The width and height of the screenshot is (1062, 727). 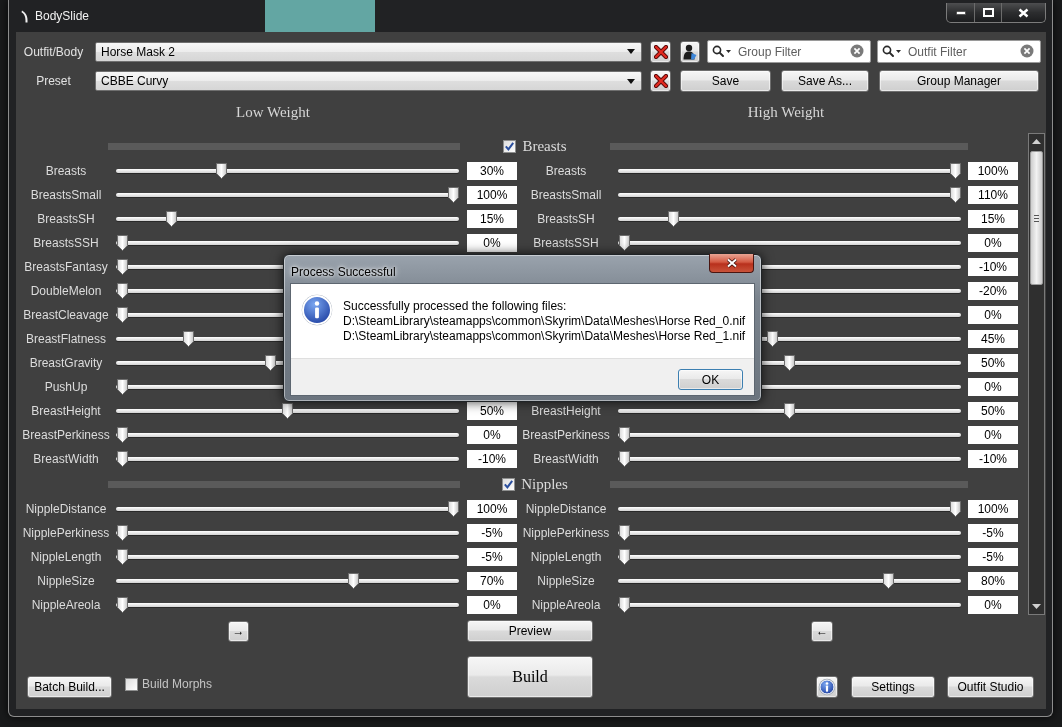 What do you see at coordinates (66, 363) in the screenshot?
I see `slider-label: BreastGravity` at bounding box center [66, 363].